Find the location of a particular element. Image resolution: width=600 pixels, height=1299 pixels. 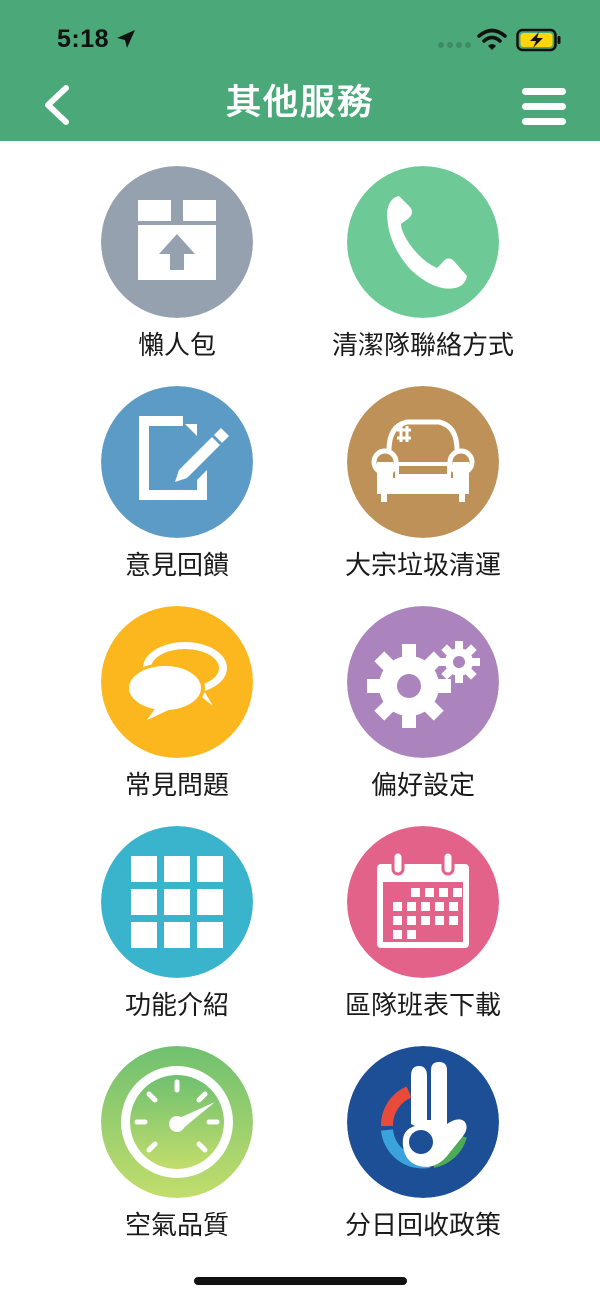

page-title: 其他服務 is located at coordinates (299, 103).